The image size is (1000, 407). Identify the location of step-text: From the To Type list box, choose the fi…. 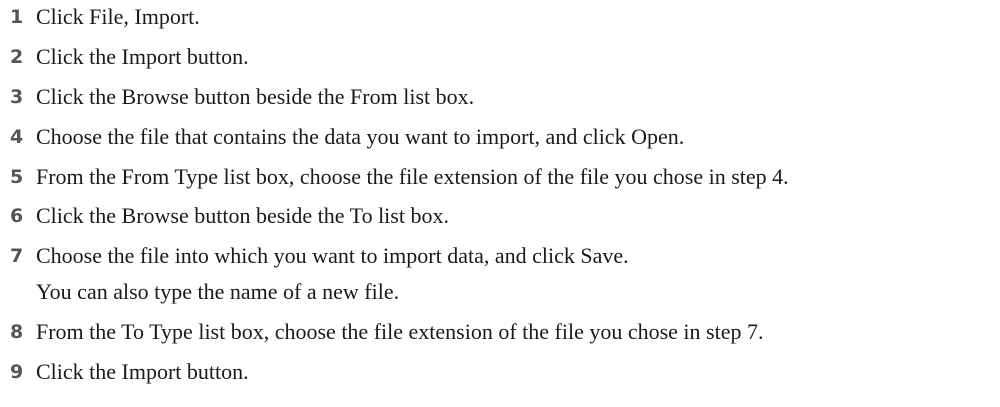
(400, 331).